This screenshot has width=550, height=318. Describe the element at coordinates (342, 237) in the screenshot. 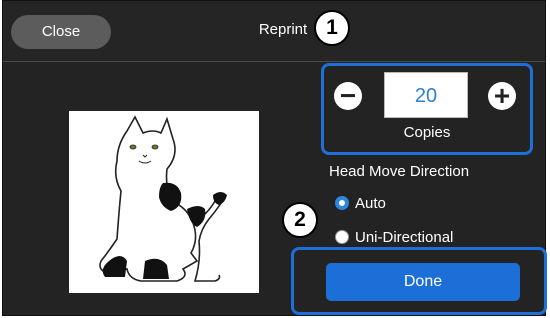

I see `radio-unselected-icon` at that location.